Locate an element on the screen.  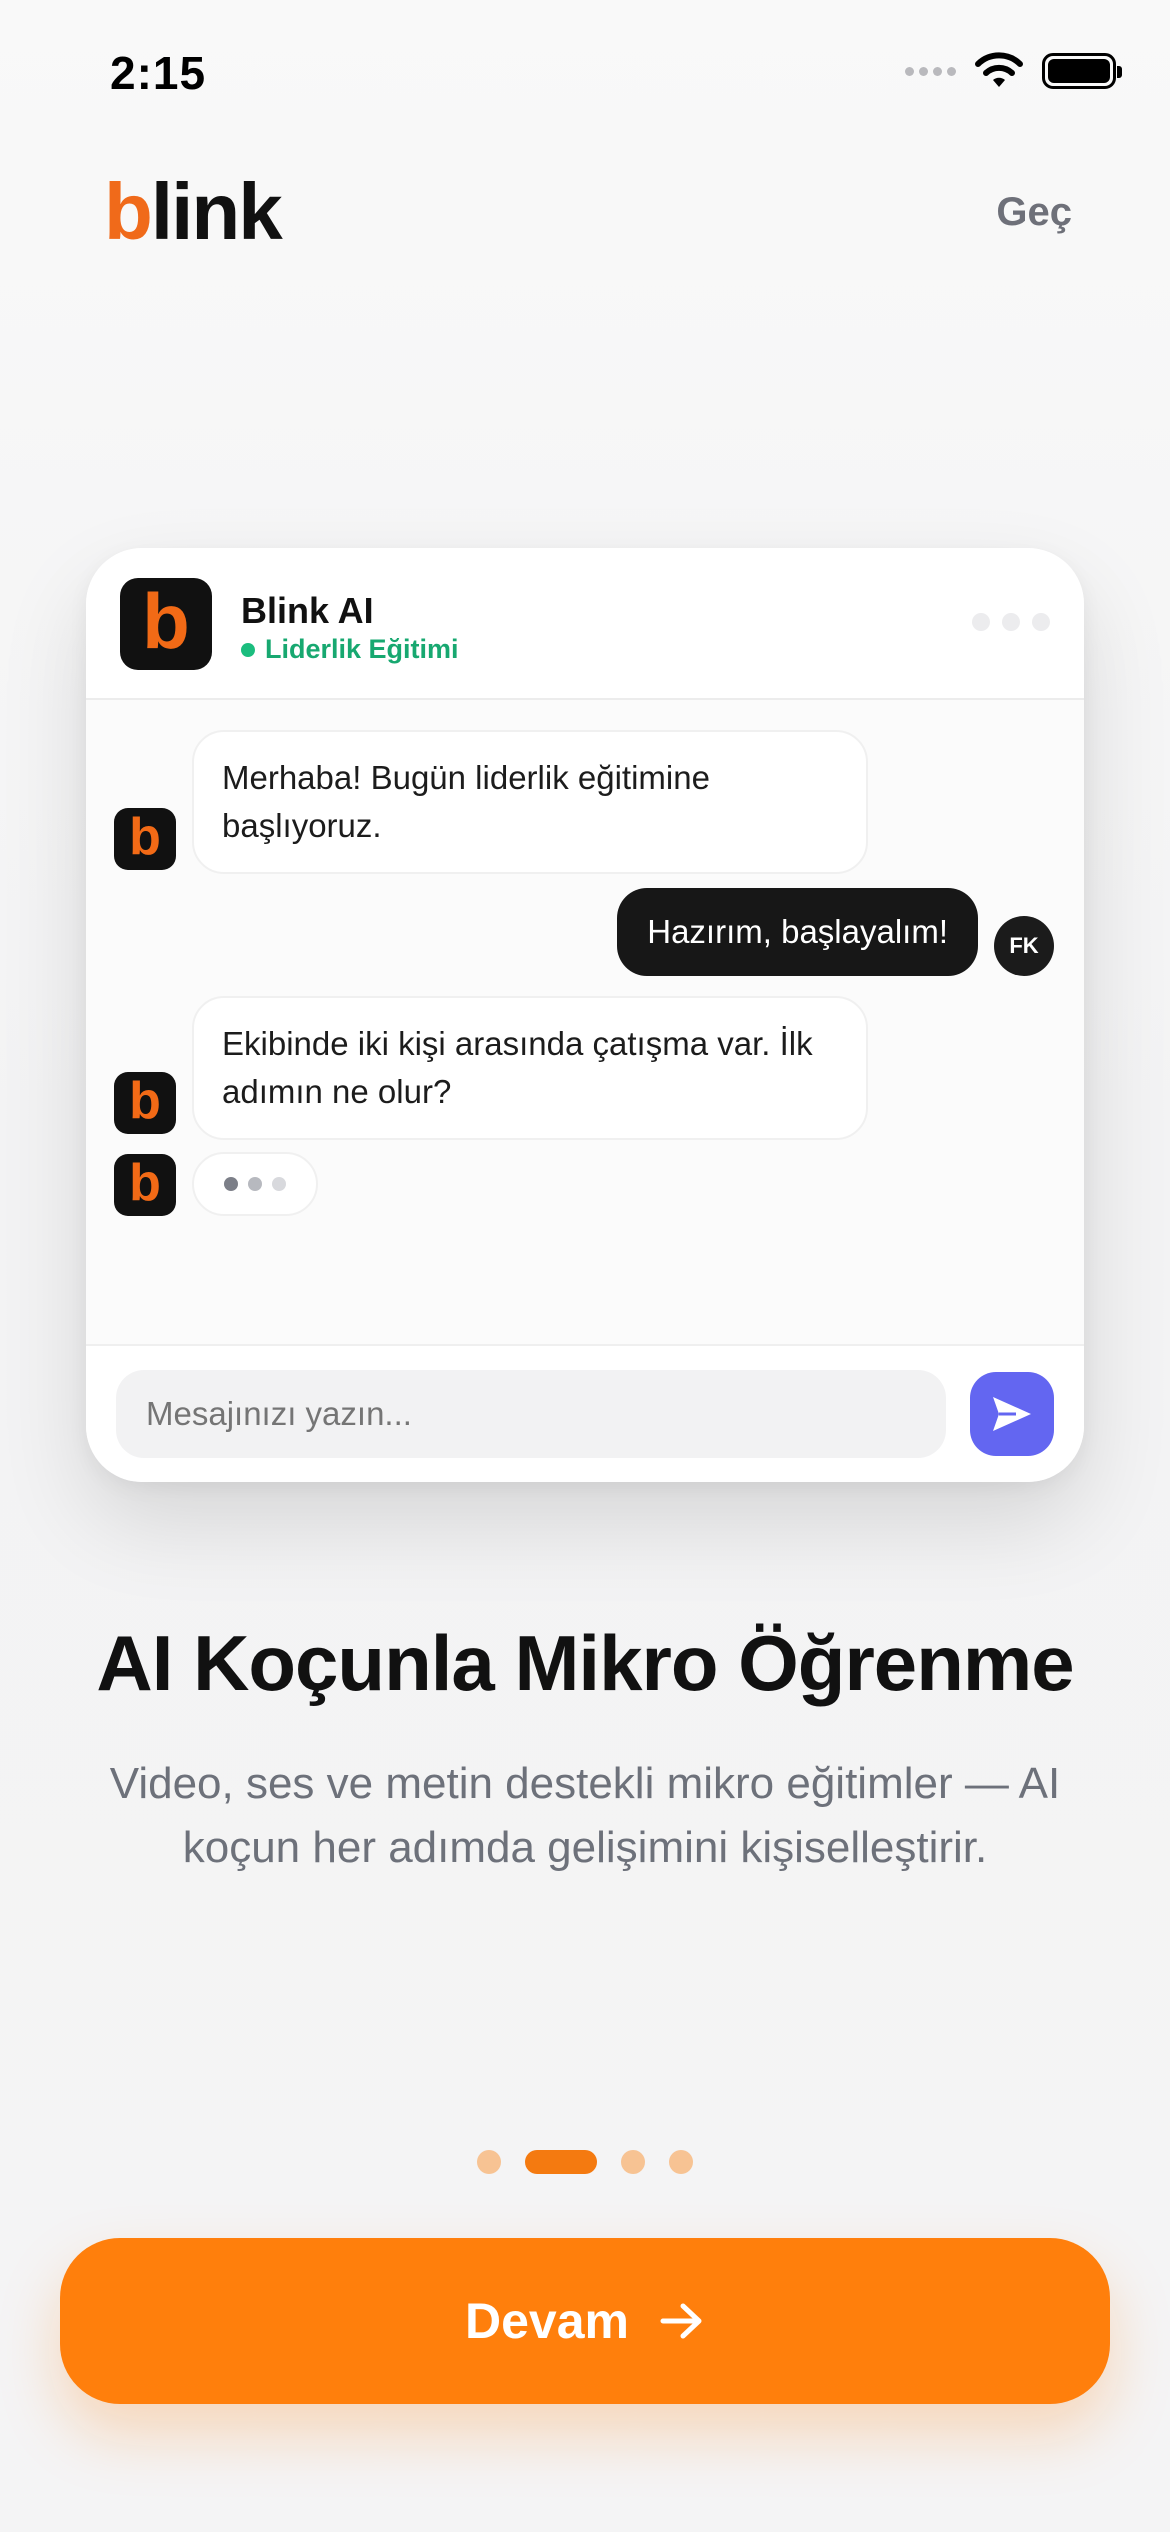
battery-icon is located at coordinates (1082, 71).